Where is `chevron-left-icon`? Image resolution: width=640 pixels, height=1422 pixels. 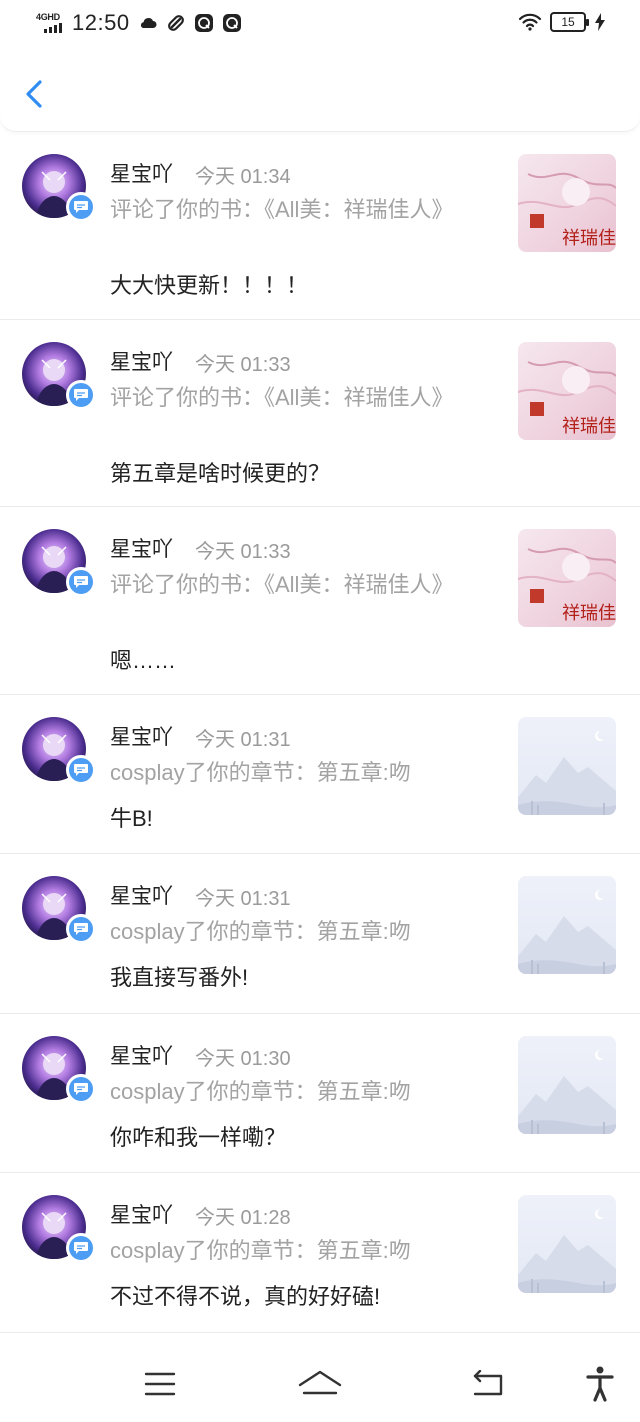 chevron-left-icon is located at coordinates (34, 94).